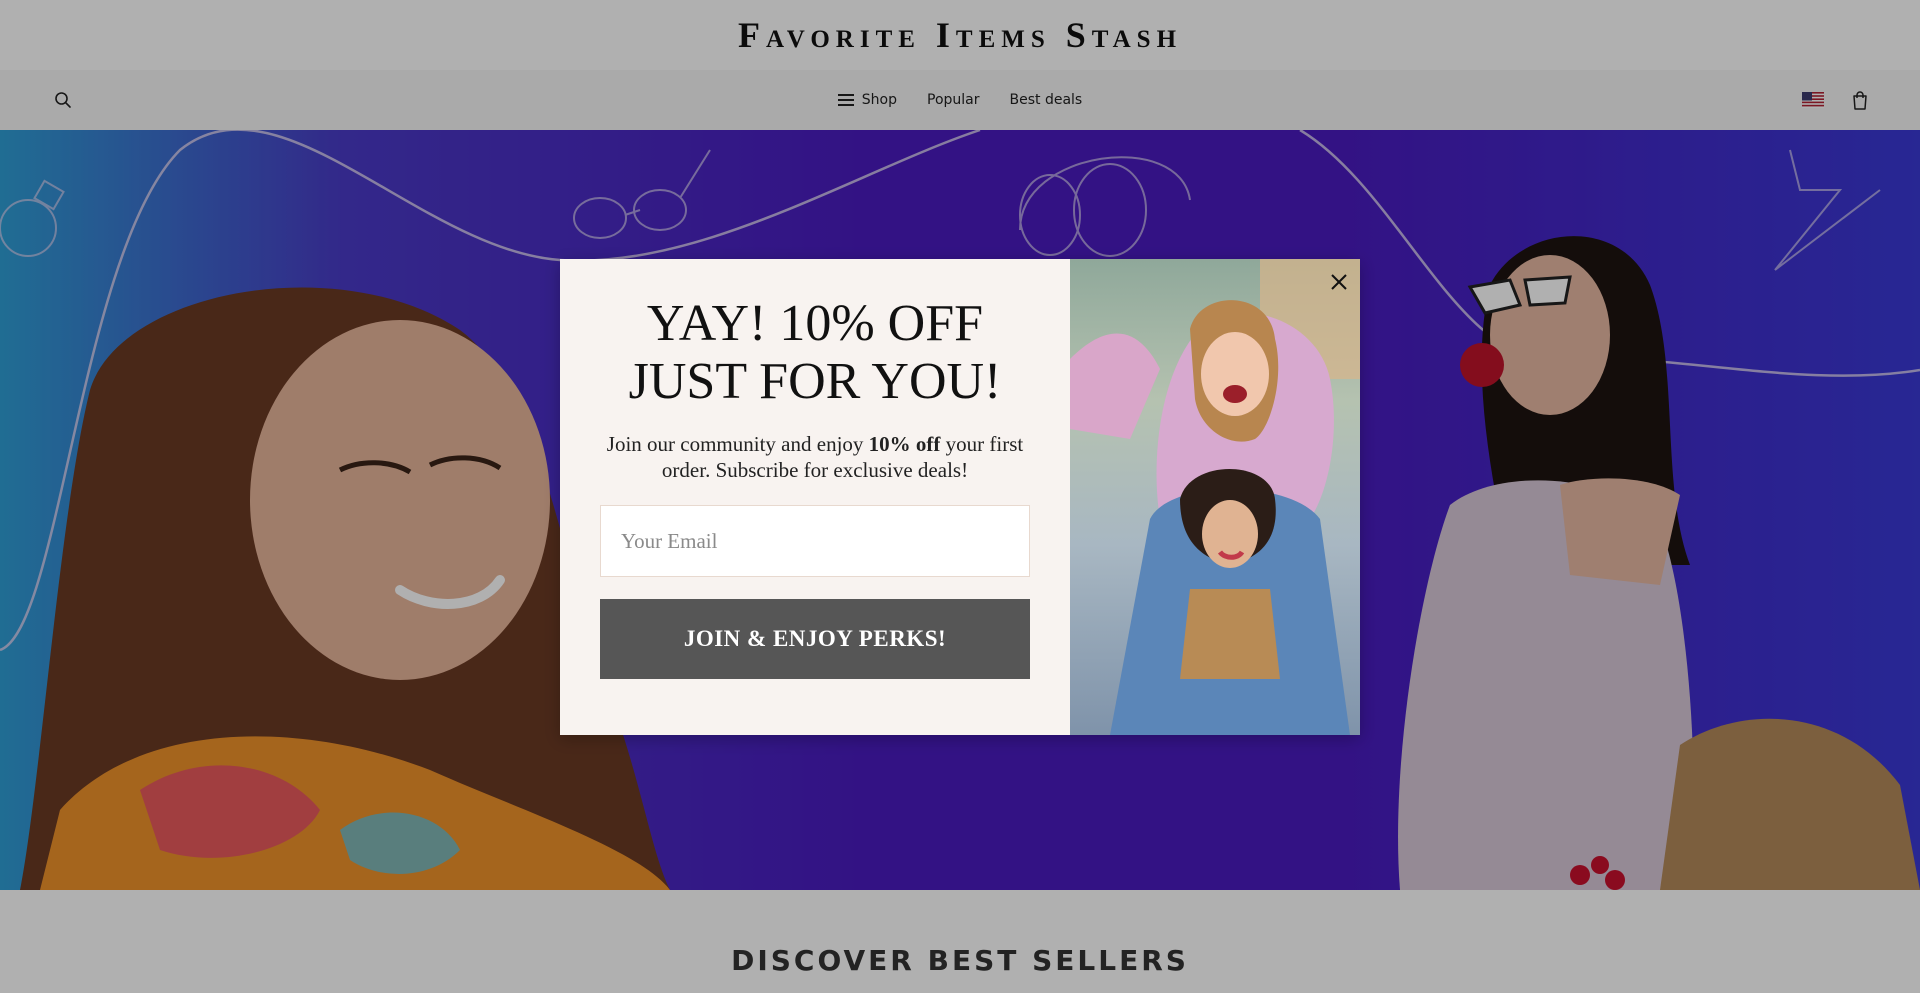 The height and width of the screenshot is (993, 1920). I want to click on popup-description-discount: 10% off, so click(904, 444).